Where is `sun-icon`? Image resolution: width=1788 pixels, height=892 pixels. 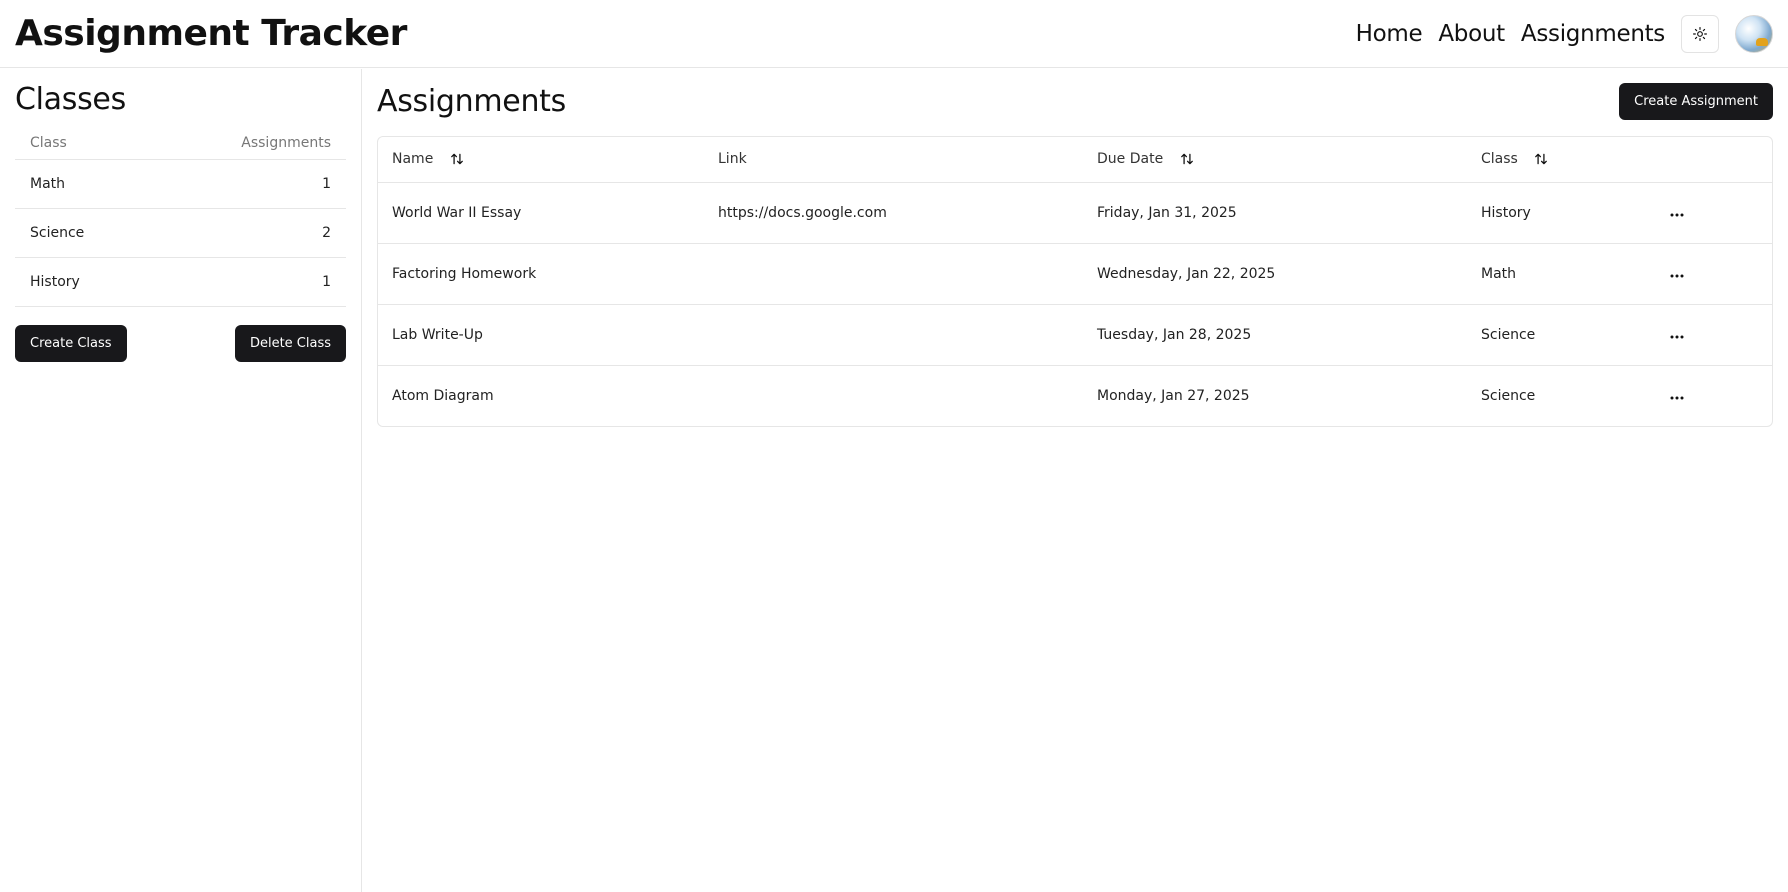
sun-icon is located at coordinates (1700, 33).